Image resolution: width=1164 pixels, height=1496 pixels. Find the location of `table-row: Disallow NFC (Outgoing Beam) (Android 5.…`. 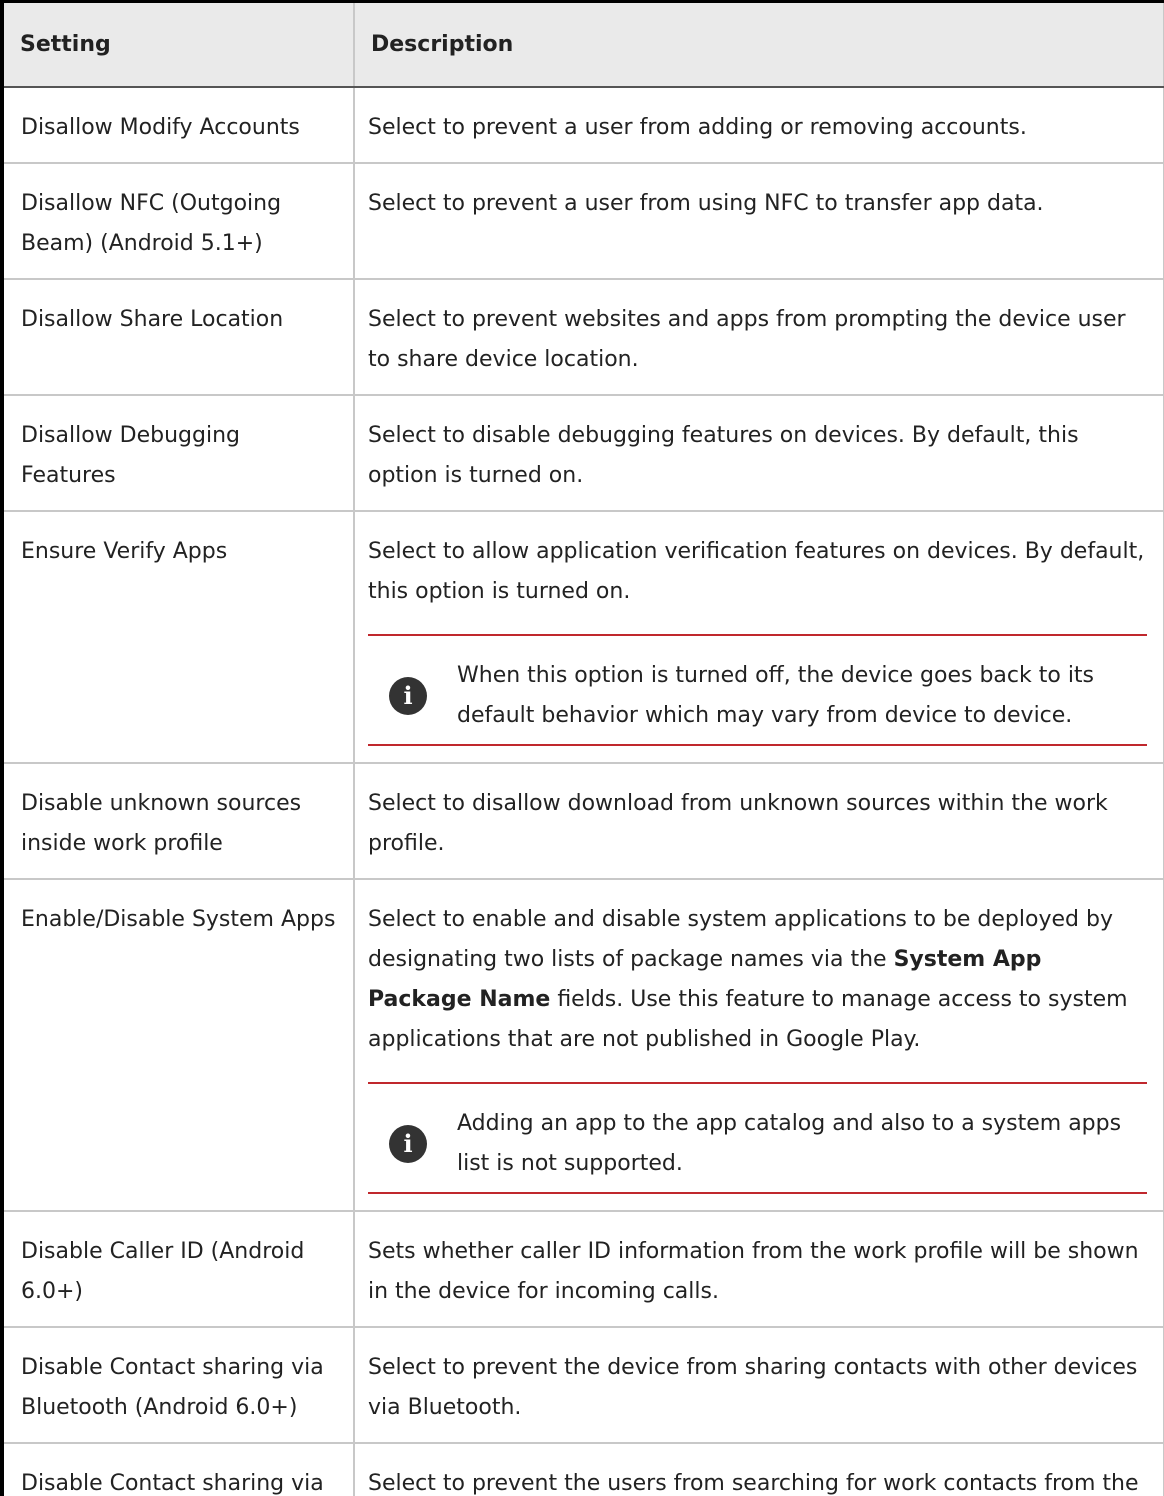

table-row: Disallow NFC (Outgoing Beam) (Android 5.… is located at coordinates (584, 221).